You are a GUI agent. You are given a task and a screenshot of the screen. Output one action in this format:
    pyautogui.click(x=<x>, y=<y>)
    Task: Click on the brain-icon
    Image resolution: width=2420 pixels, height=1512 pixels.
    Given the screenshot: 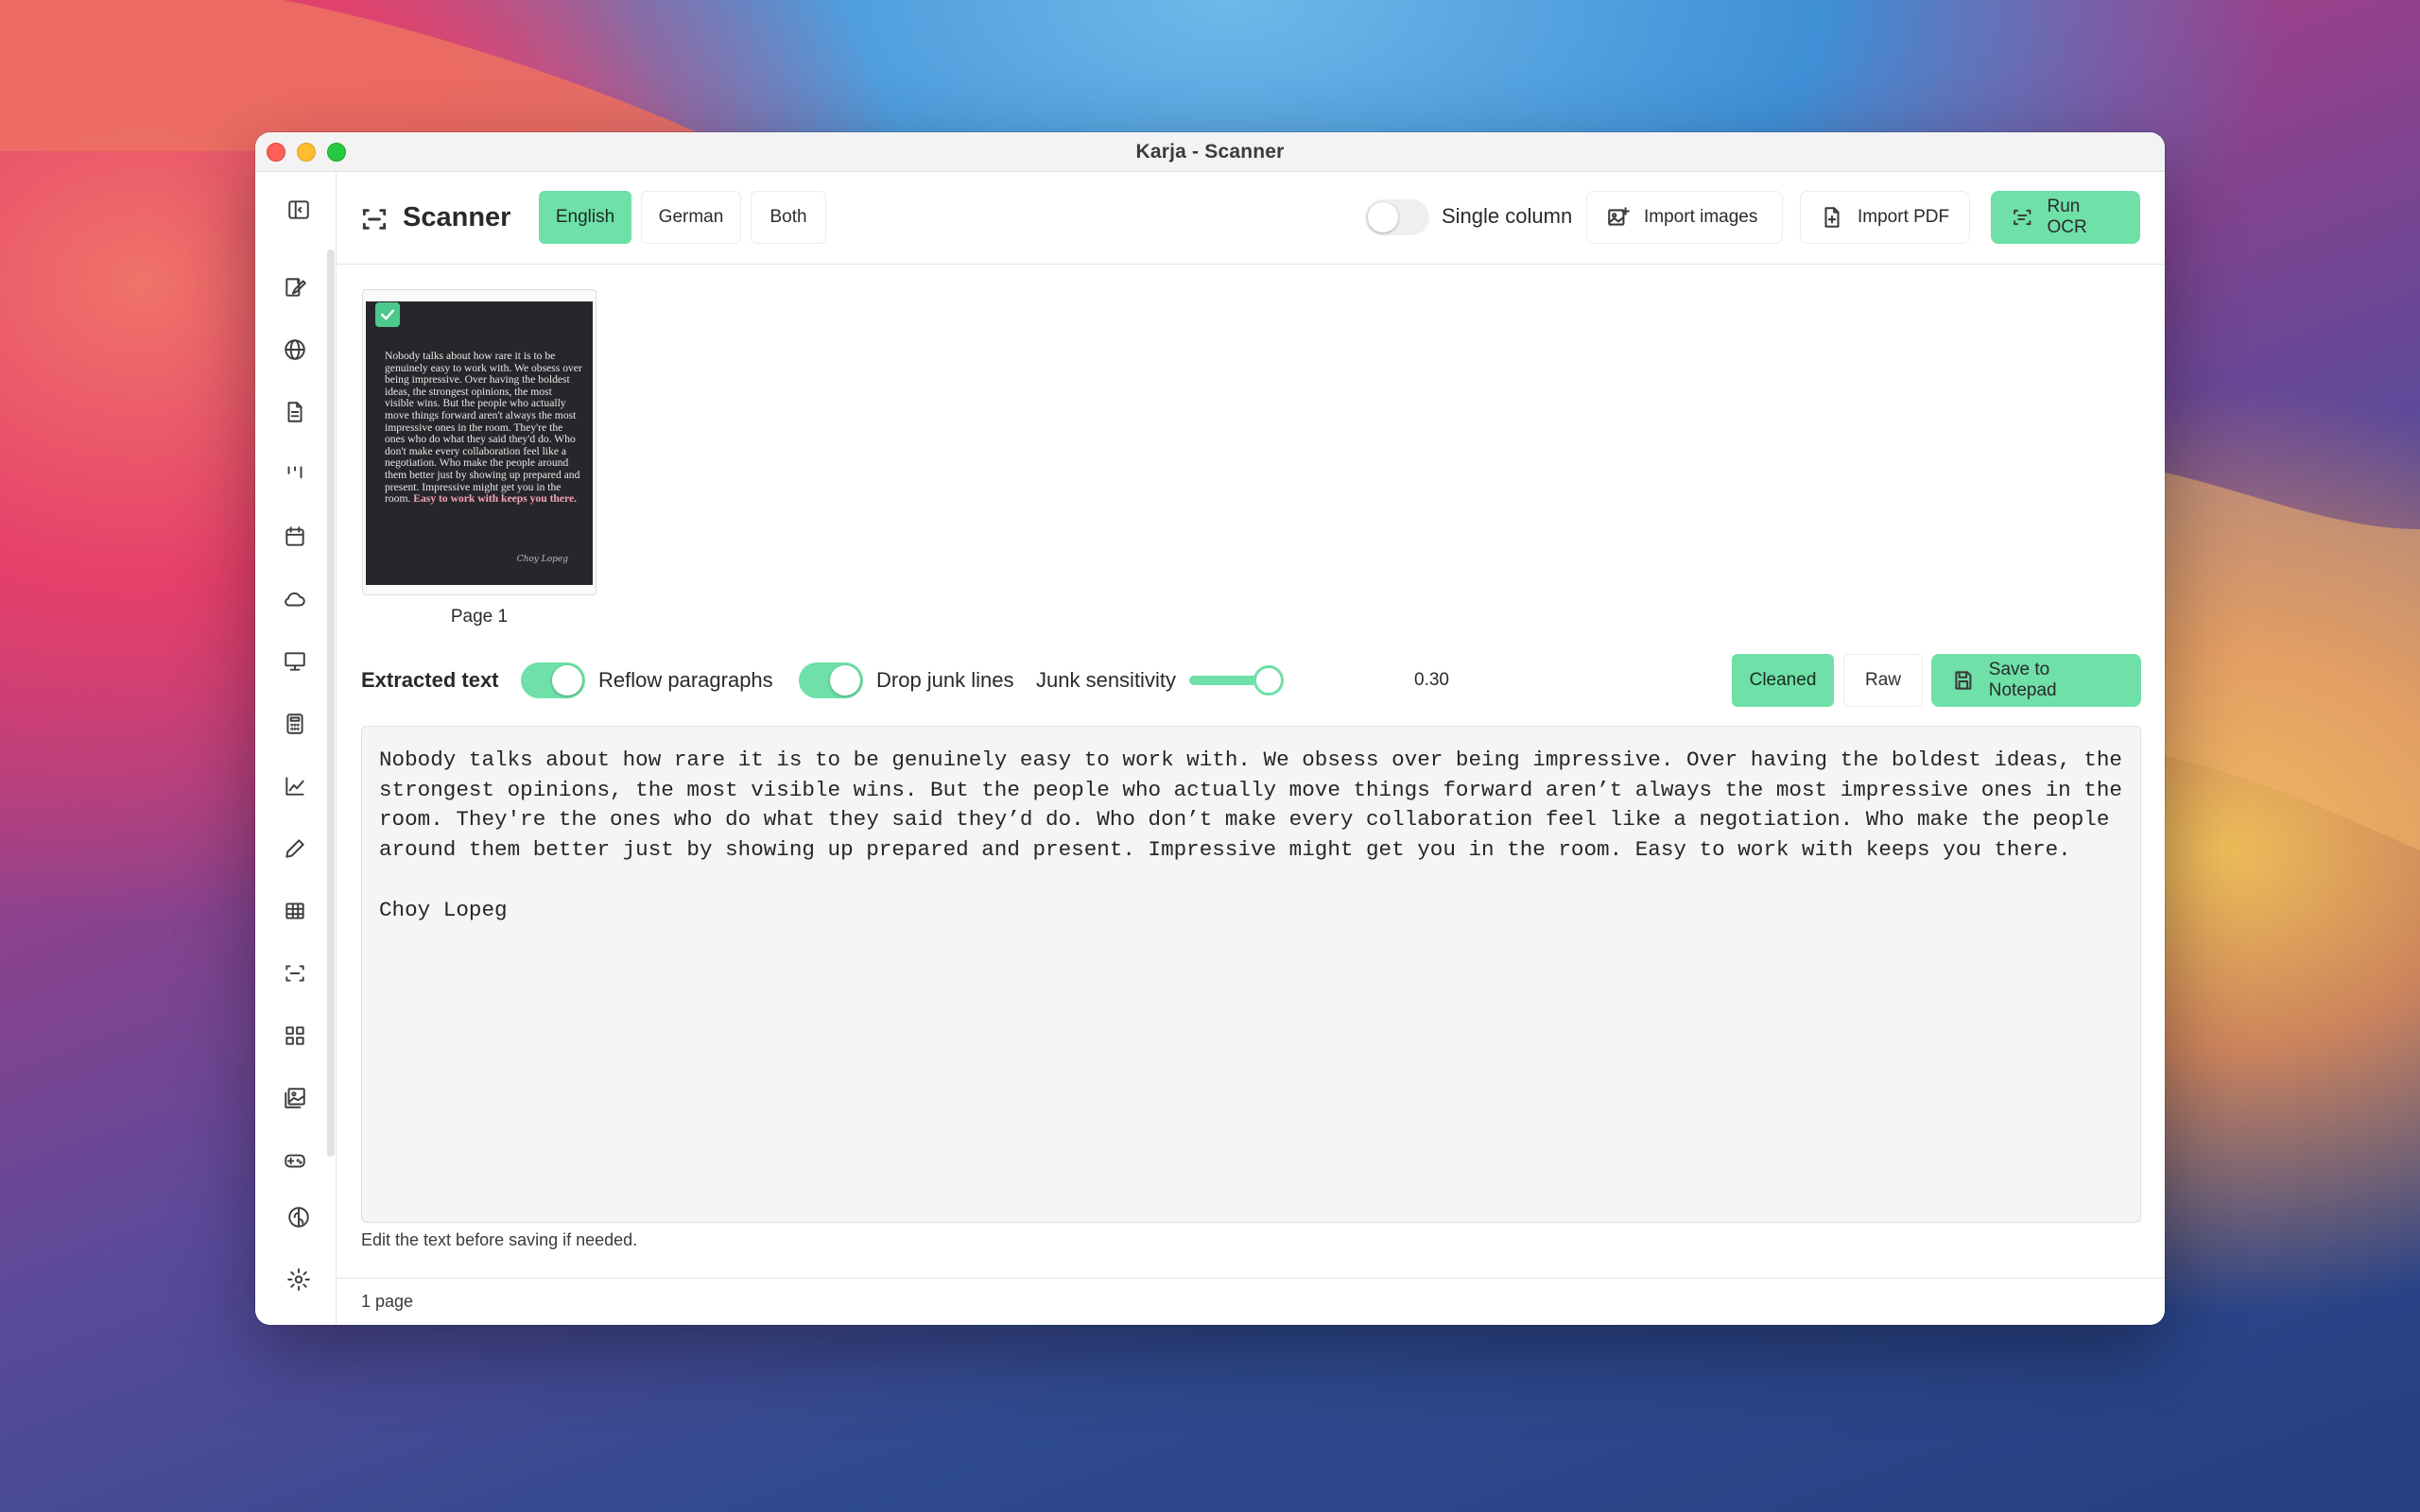 What is the action you would take?
    pyautogui.click(x=299, y=1217)
    